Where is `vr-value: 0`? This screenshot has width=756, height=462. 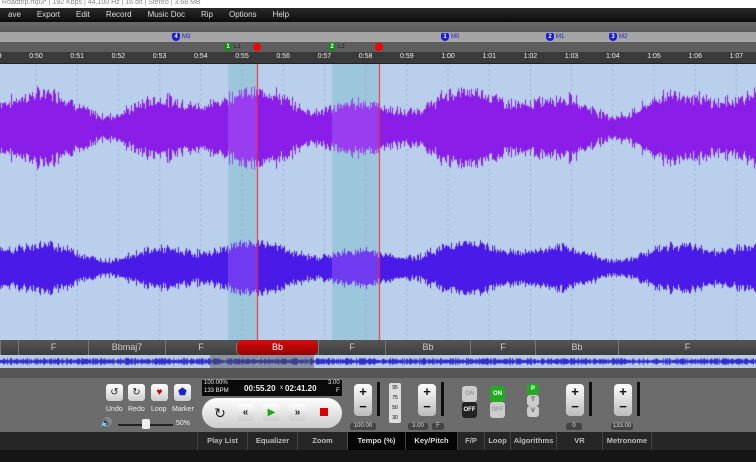 vr-value: 0 is located at coordinates (574, 426).